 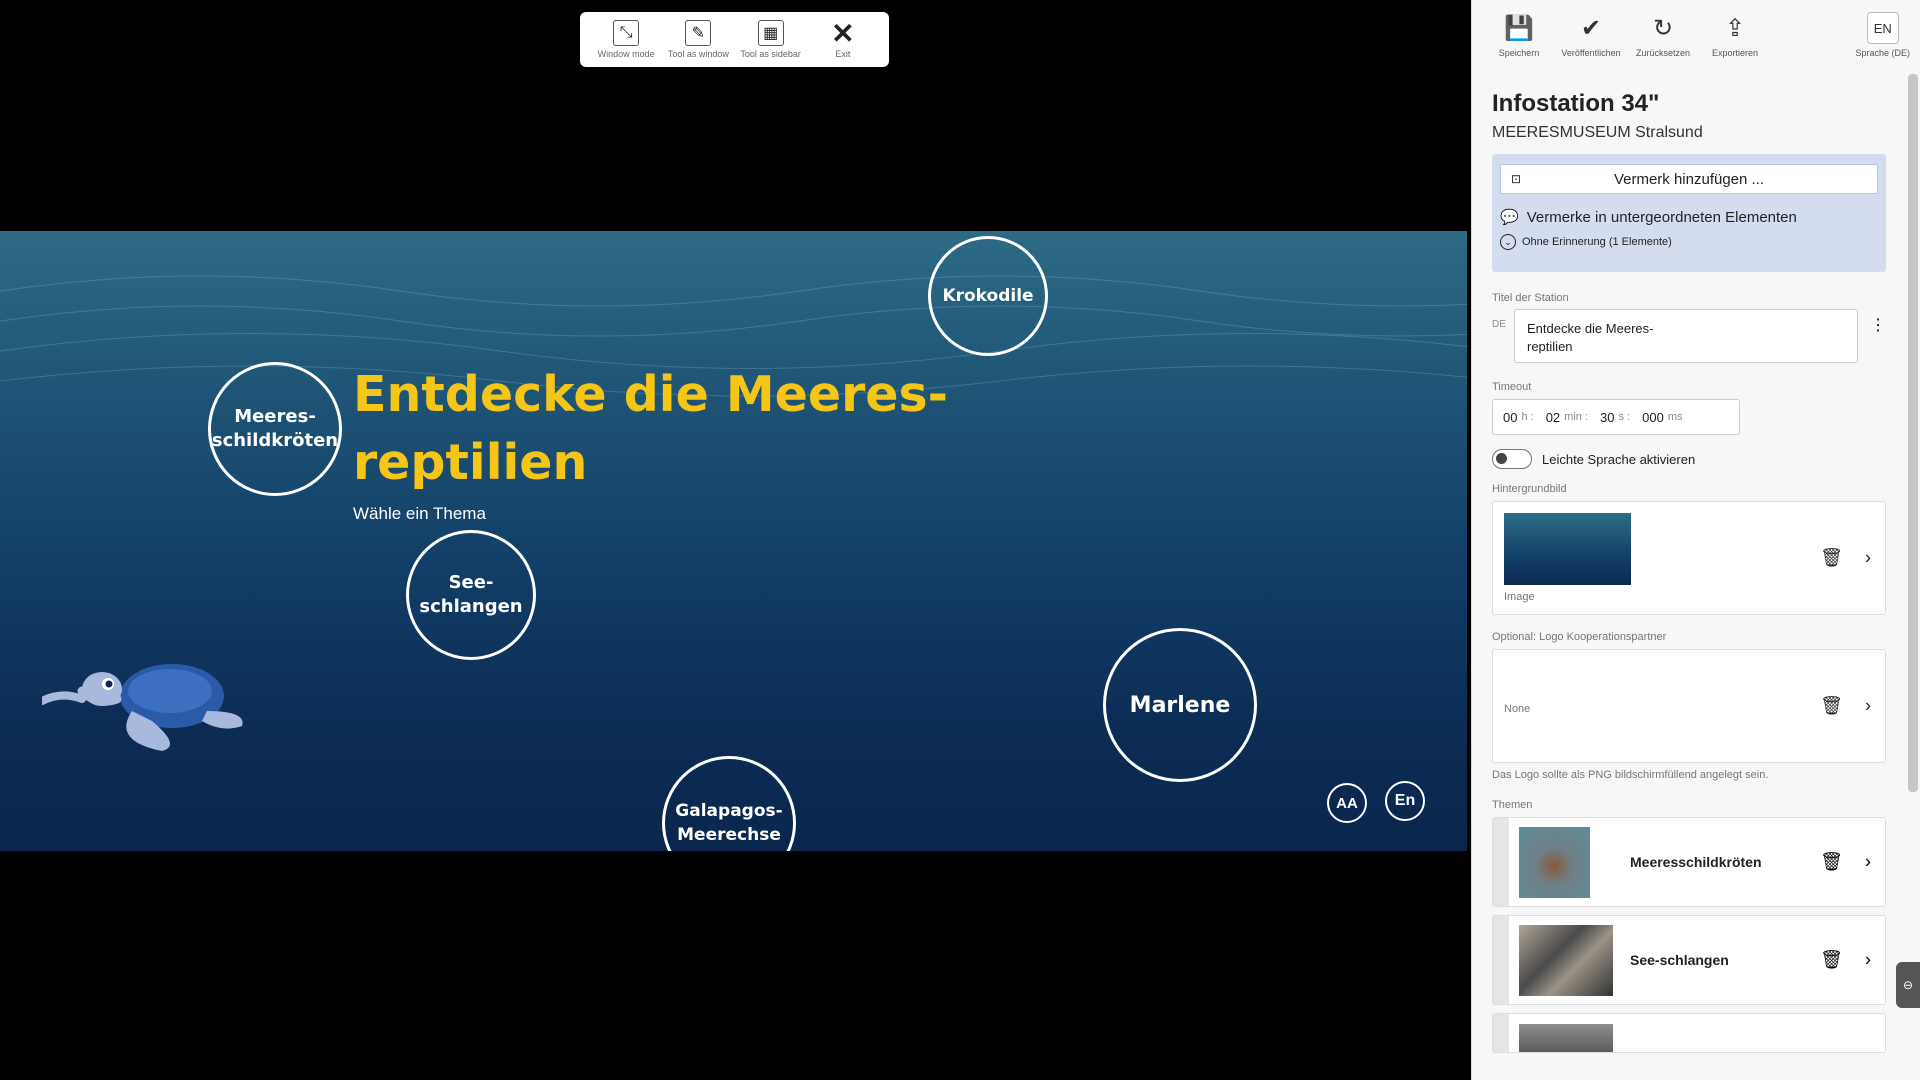 I want to click on window-mode-button: ⤡ Window mode, so click(x=626, y=39).